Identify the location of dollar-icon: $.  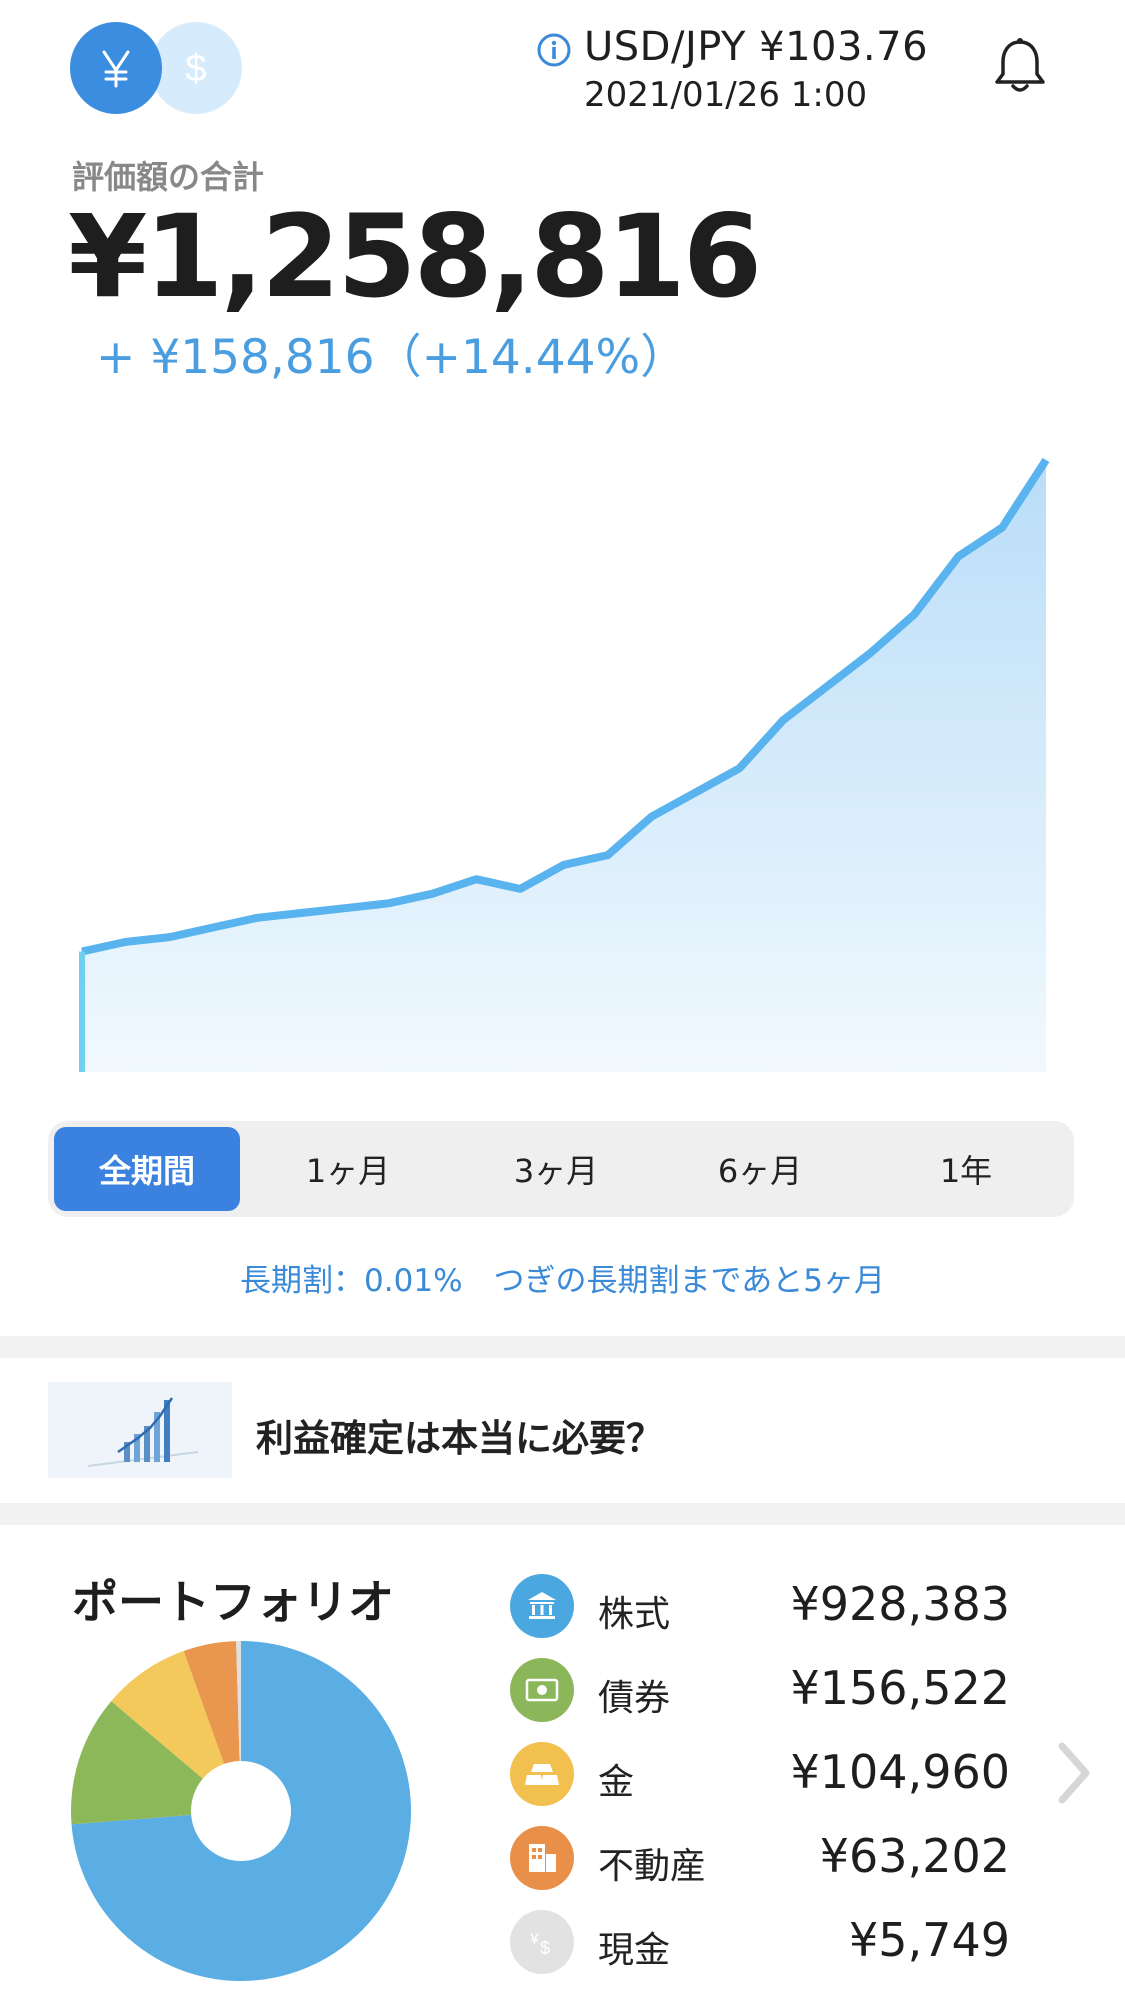
(195, 69).